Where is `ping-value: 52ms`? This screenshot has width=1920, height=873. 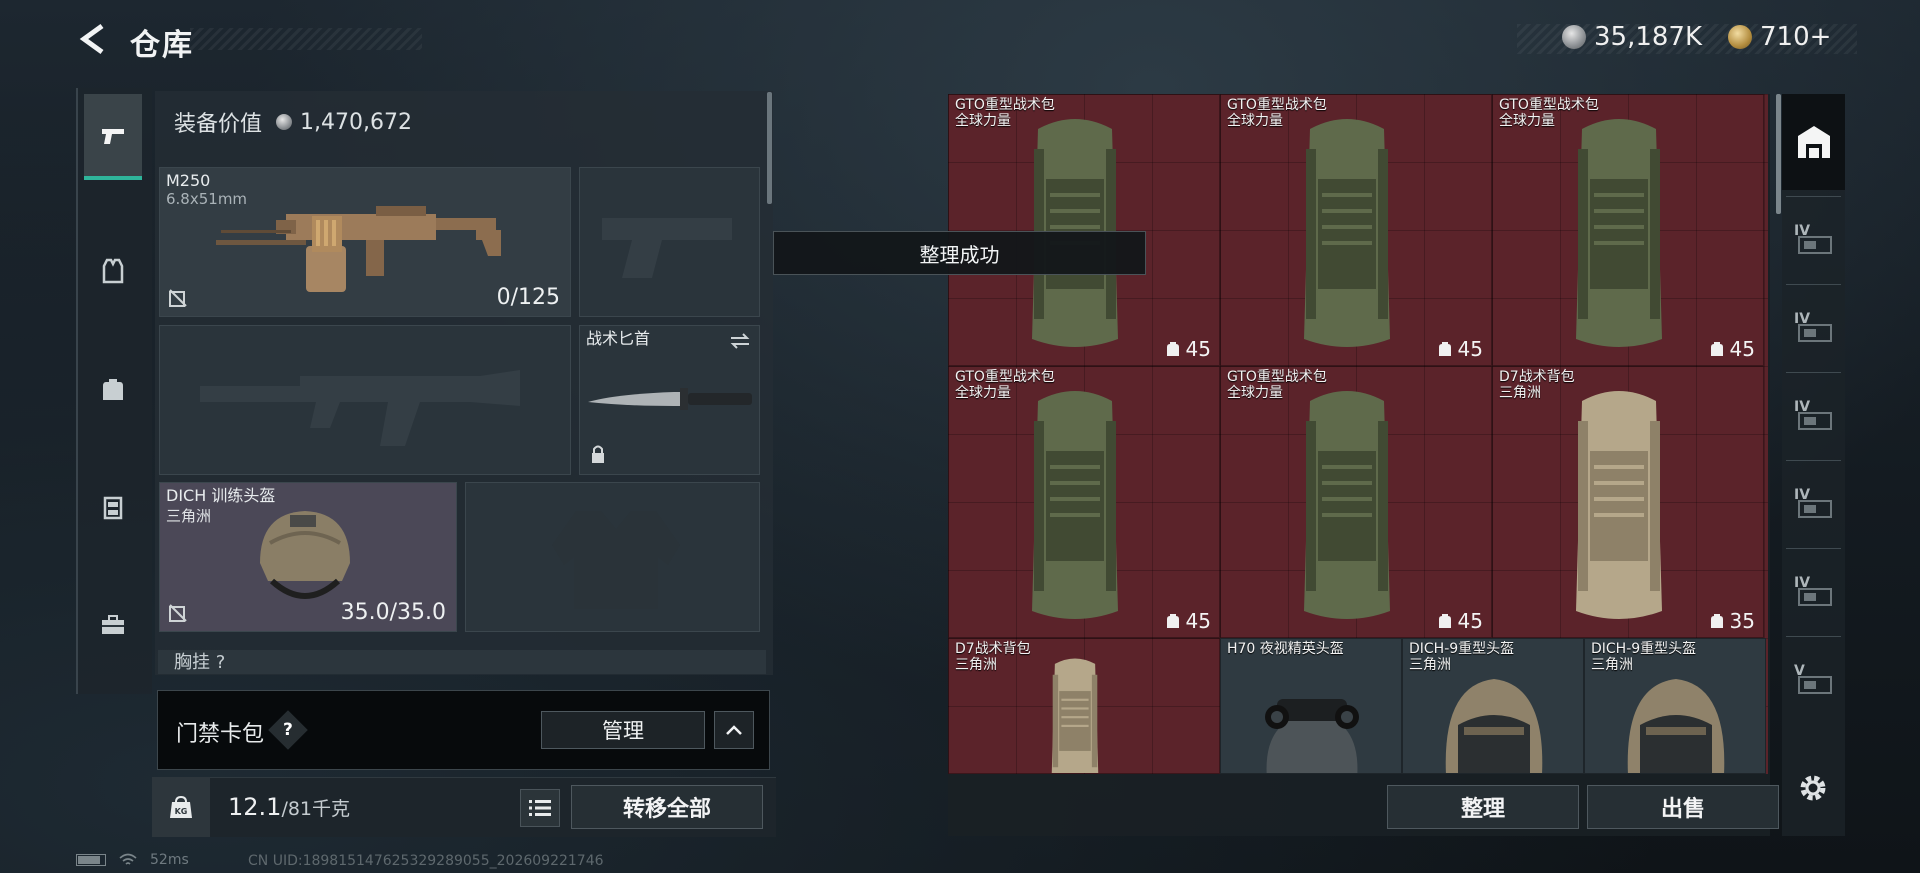 ping-value: 52ms is located at coordinates (169, 860).